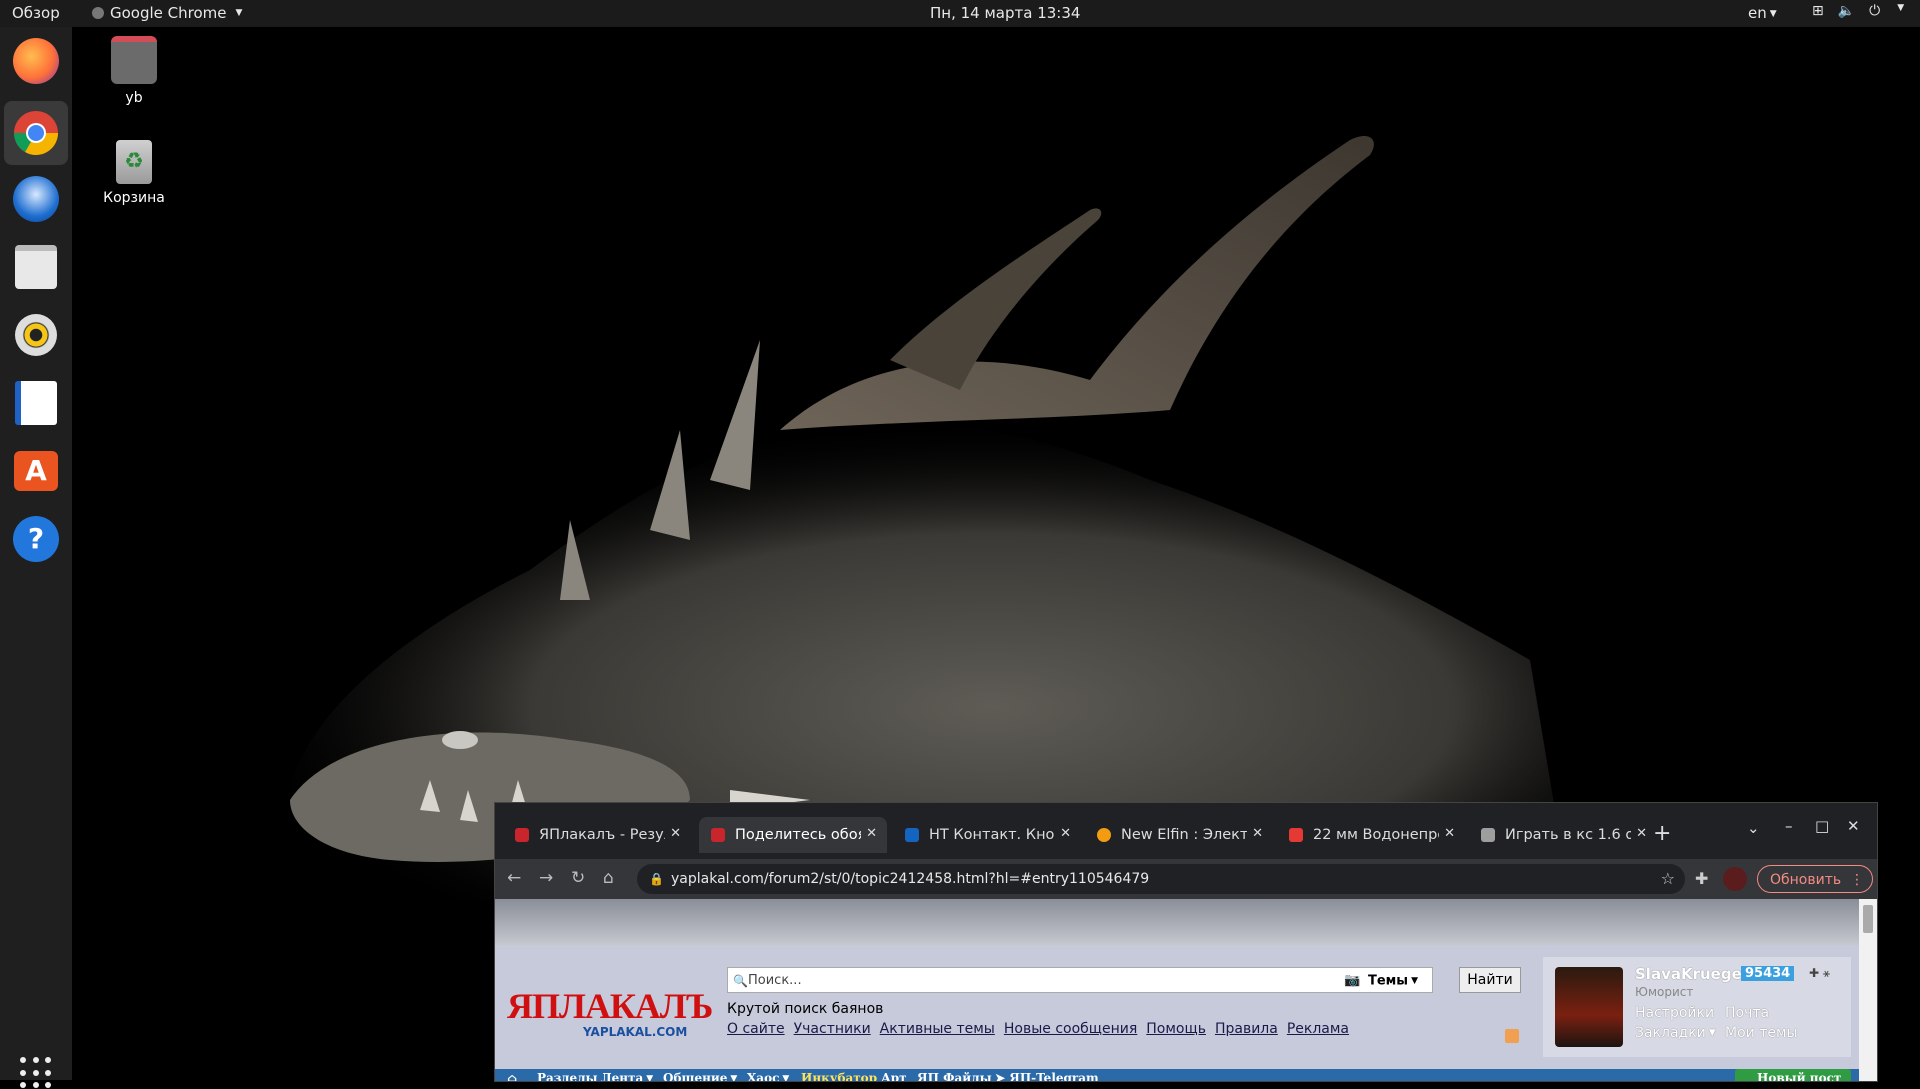 The image size is (1920, 1089). I want to click on language-indicator: en ▼, so click(1762, 13).